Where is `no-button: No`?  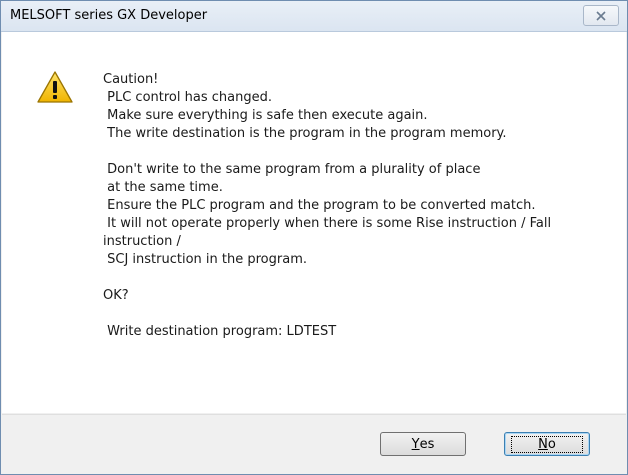
no-button: No is located at coordinates (547, 444).